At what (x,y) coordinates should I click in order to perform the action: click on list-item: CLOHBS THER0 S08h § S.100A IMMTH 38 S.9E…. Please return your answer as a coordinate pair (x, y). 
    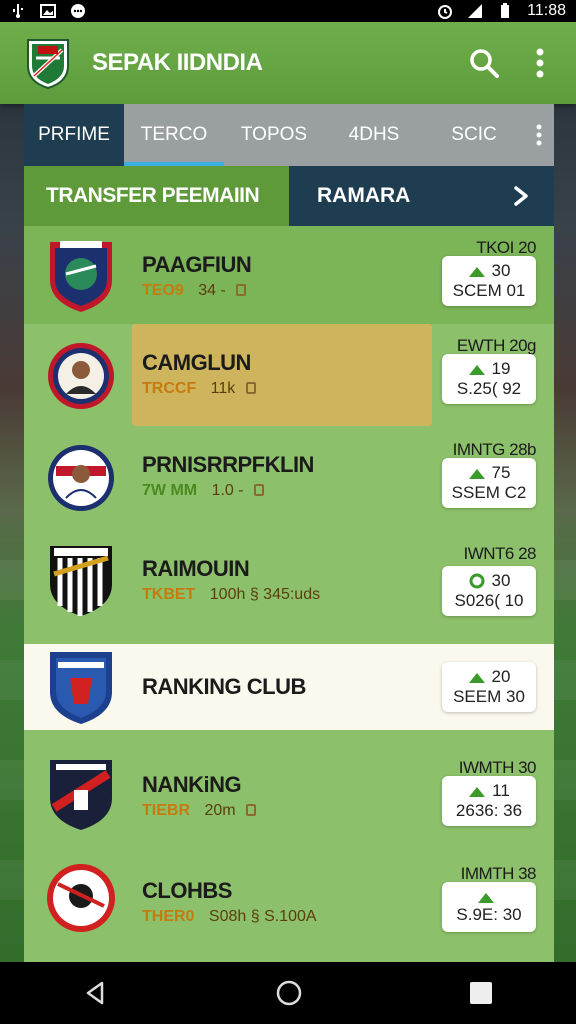
    Looking at the image, I should click on (289, 902).